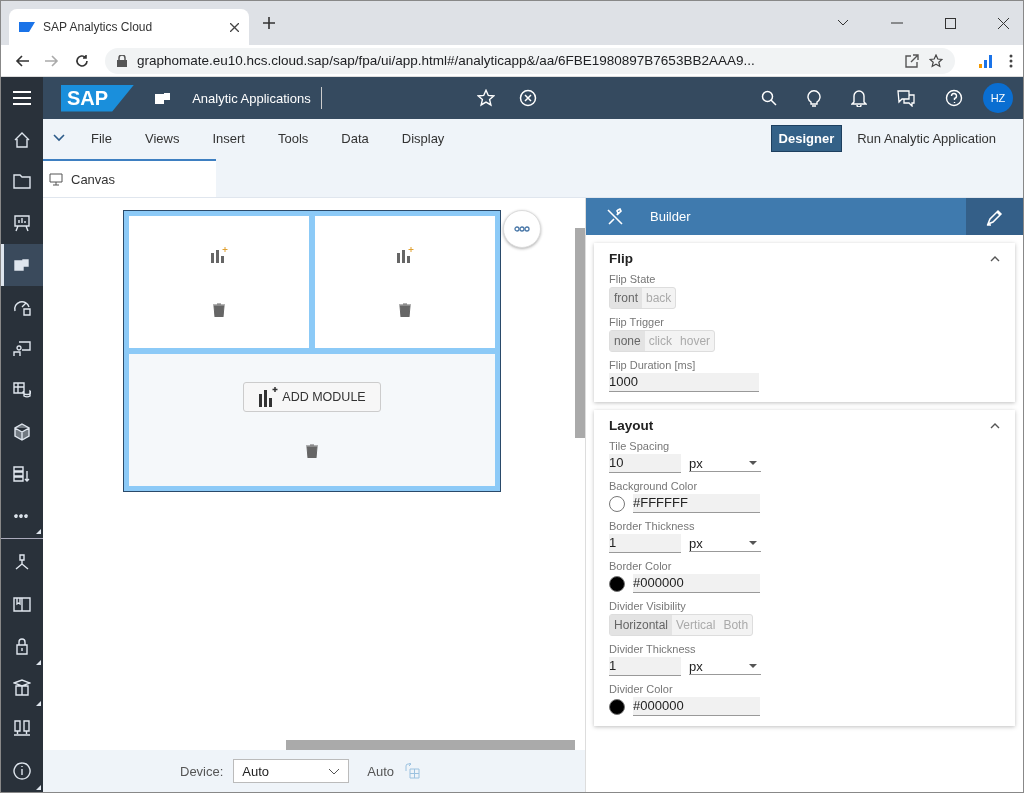 This screenshot has height=793, width=1024. Describe the element at coordinates (994, 216) in the screenshot. I see `styling-tab` at that location.